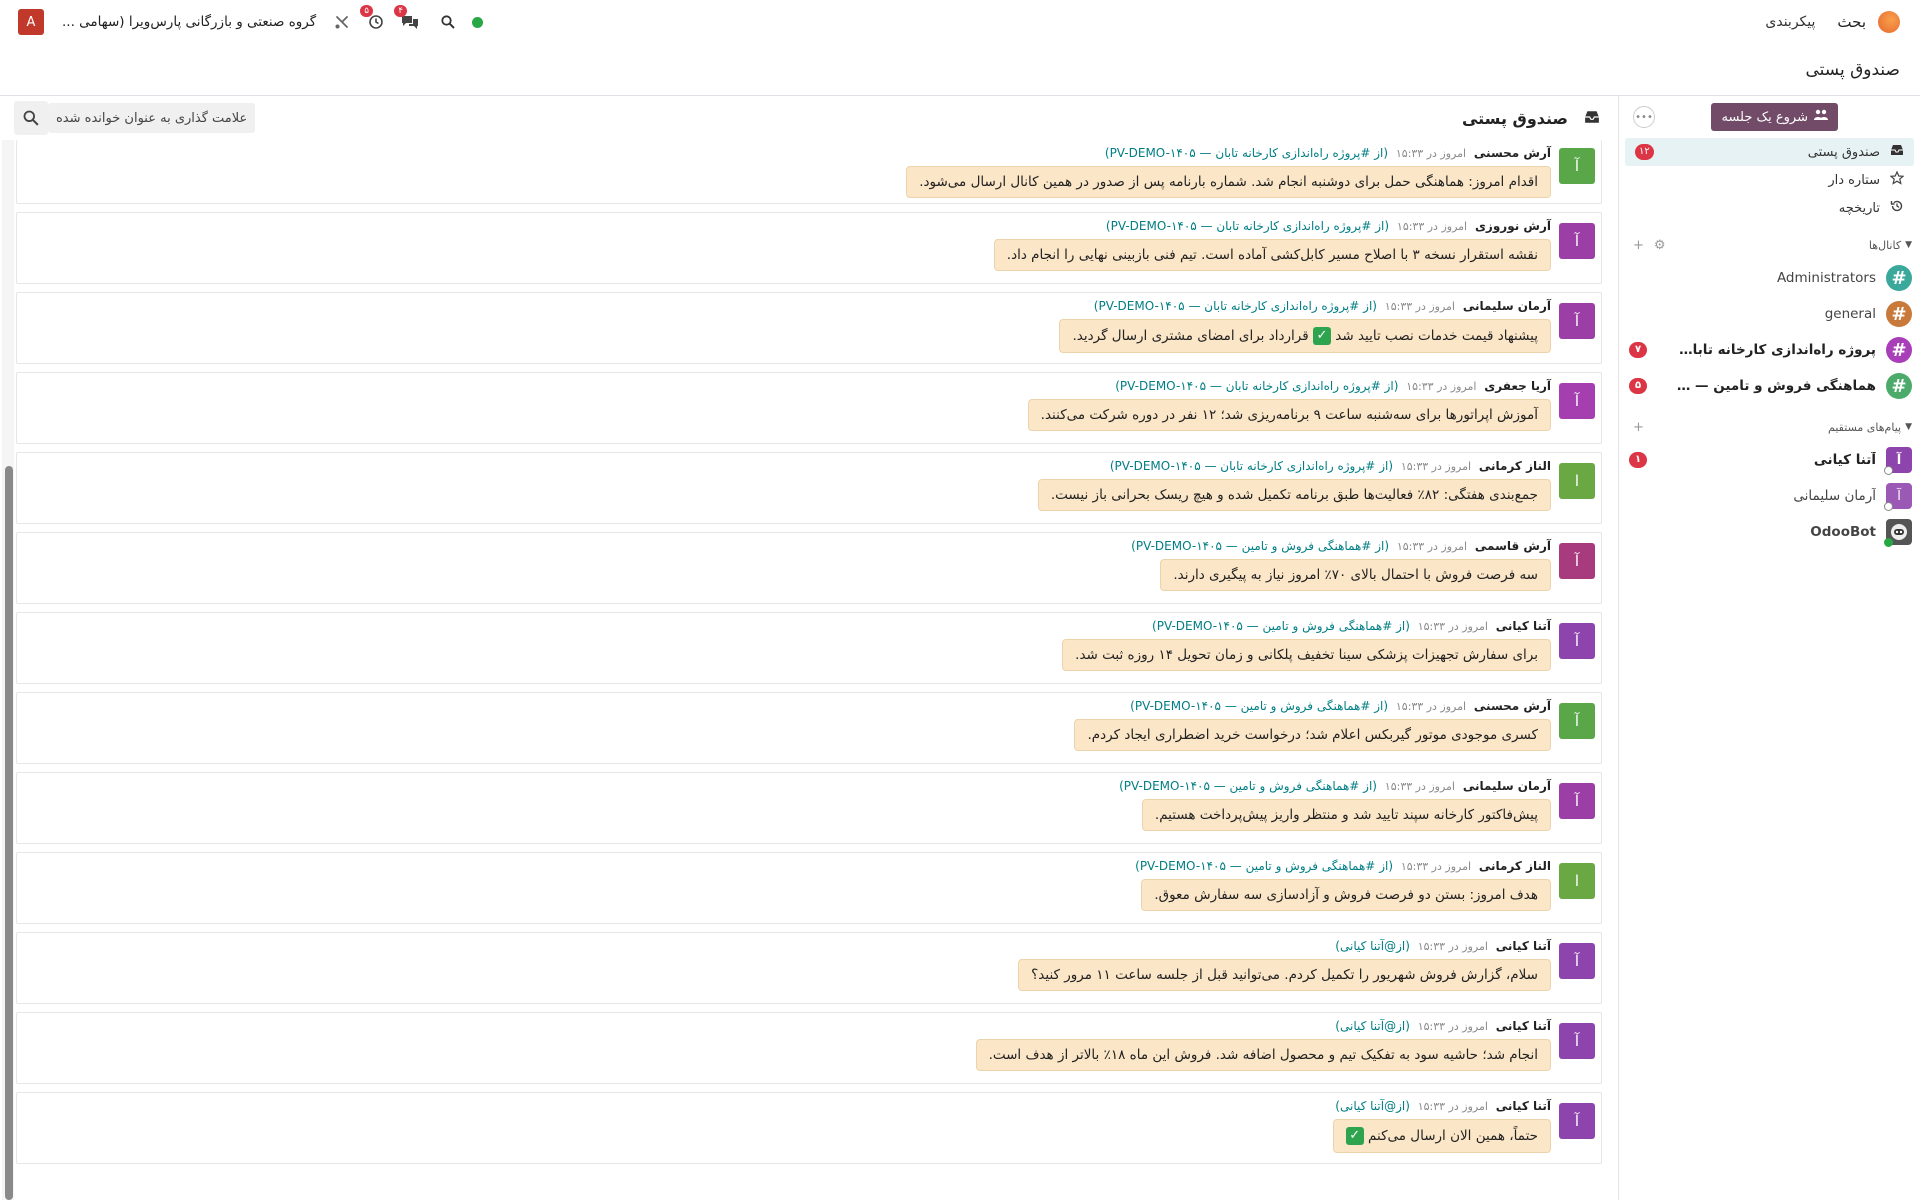 This screenshot has height=1200, width=1920. What do you see at coordinates (448, 22) in the screenshot?
I see `search-icon` at bounding box center [448, 22].